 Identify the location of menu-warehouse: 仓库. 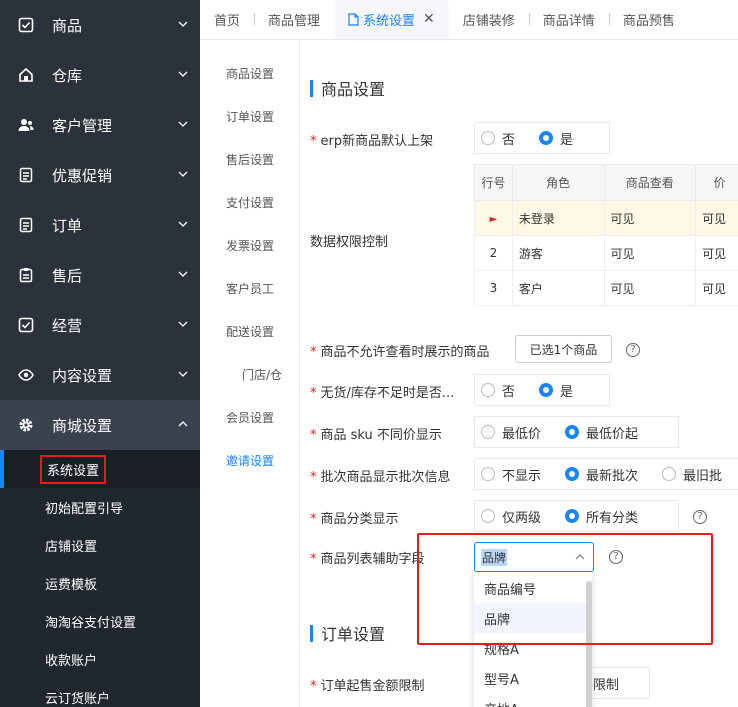
(100, 75).